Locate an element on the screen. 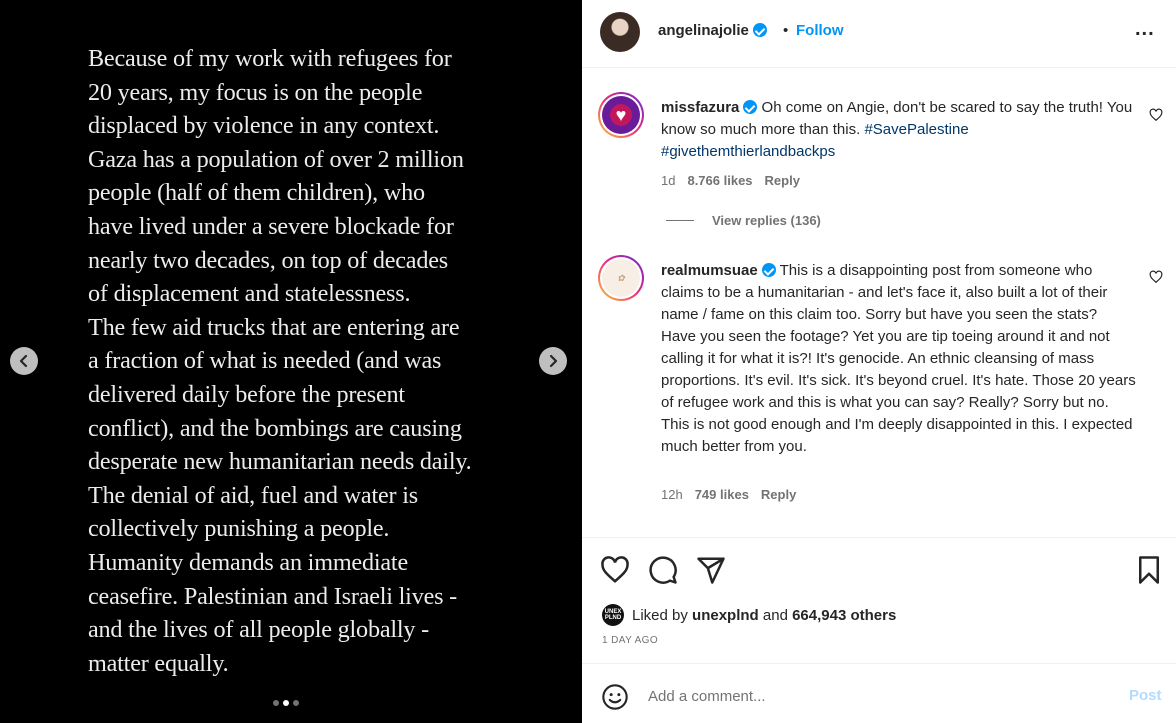 This screenshot has height=723, width=1176. comment-time: 12h is located at coordinates (672, 494).